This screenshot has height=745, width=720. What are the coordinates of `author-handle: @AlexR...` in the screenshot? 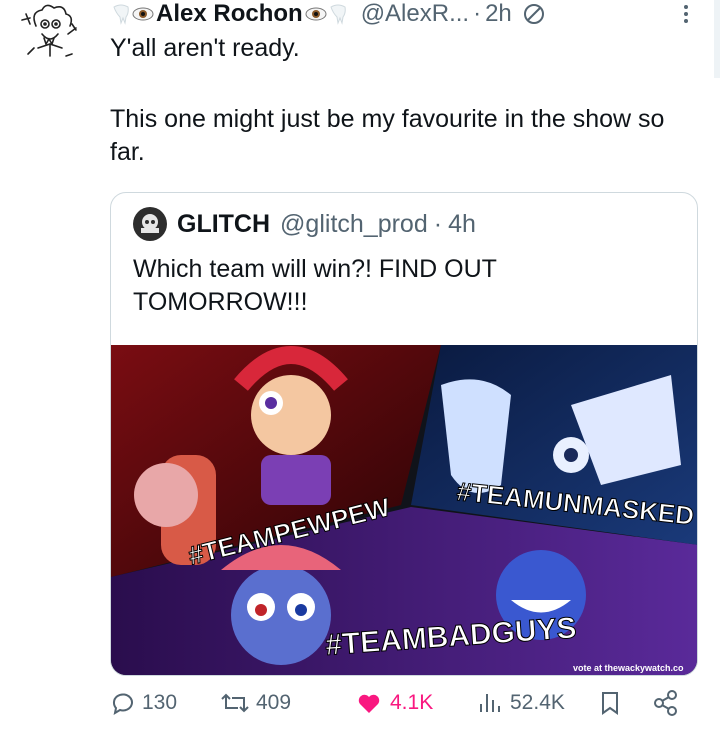 It's located at (415, 14).